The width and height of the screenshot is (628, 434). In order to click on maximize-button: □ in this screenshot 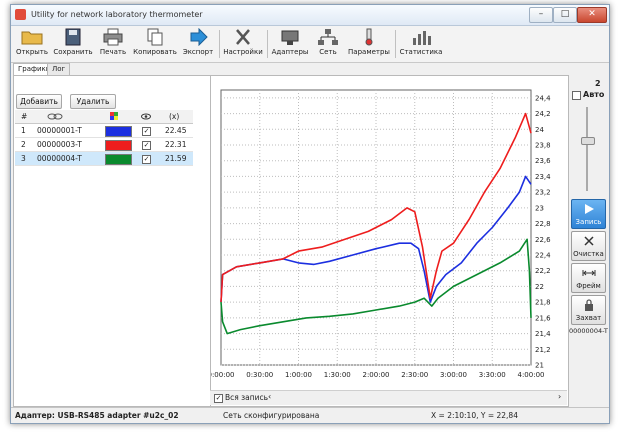, I will do `click(565, 15)`.